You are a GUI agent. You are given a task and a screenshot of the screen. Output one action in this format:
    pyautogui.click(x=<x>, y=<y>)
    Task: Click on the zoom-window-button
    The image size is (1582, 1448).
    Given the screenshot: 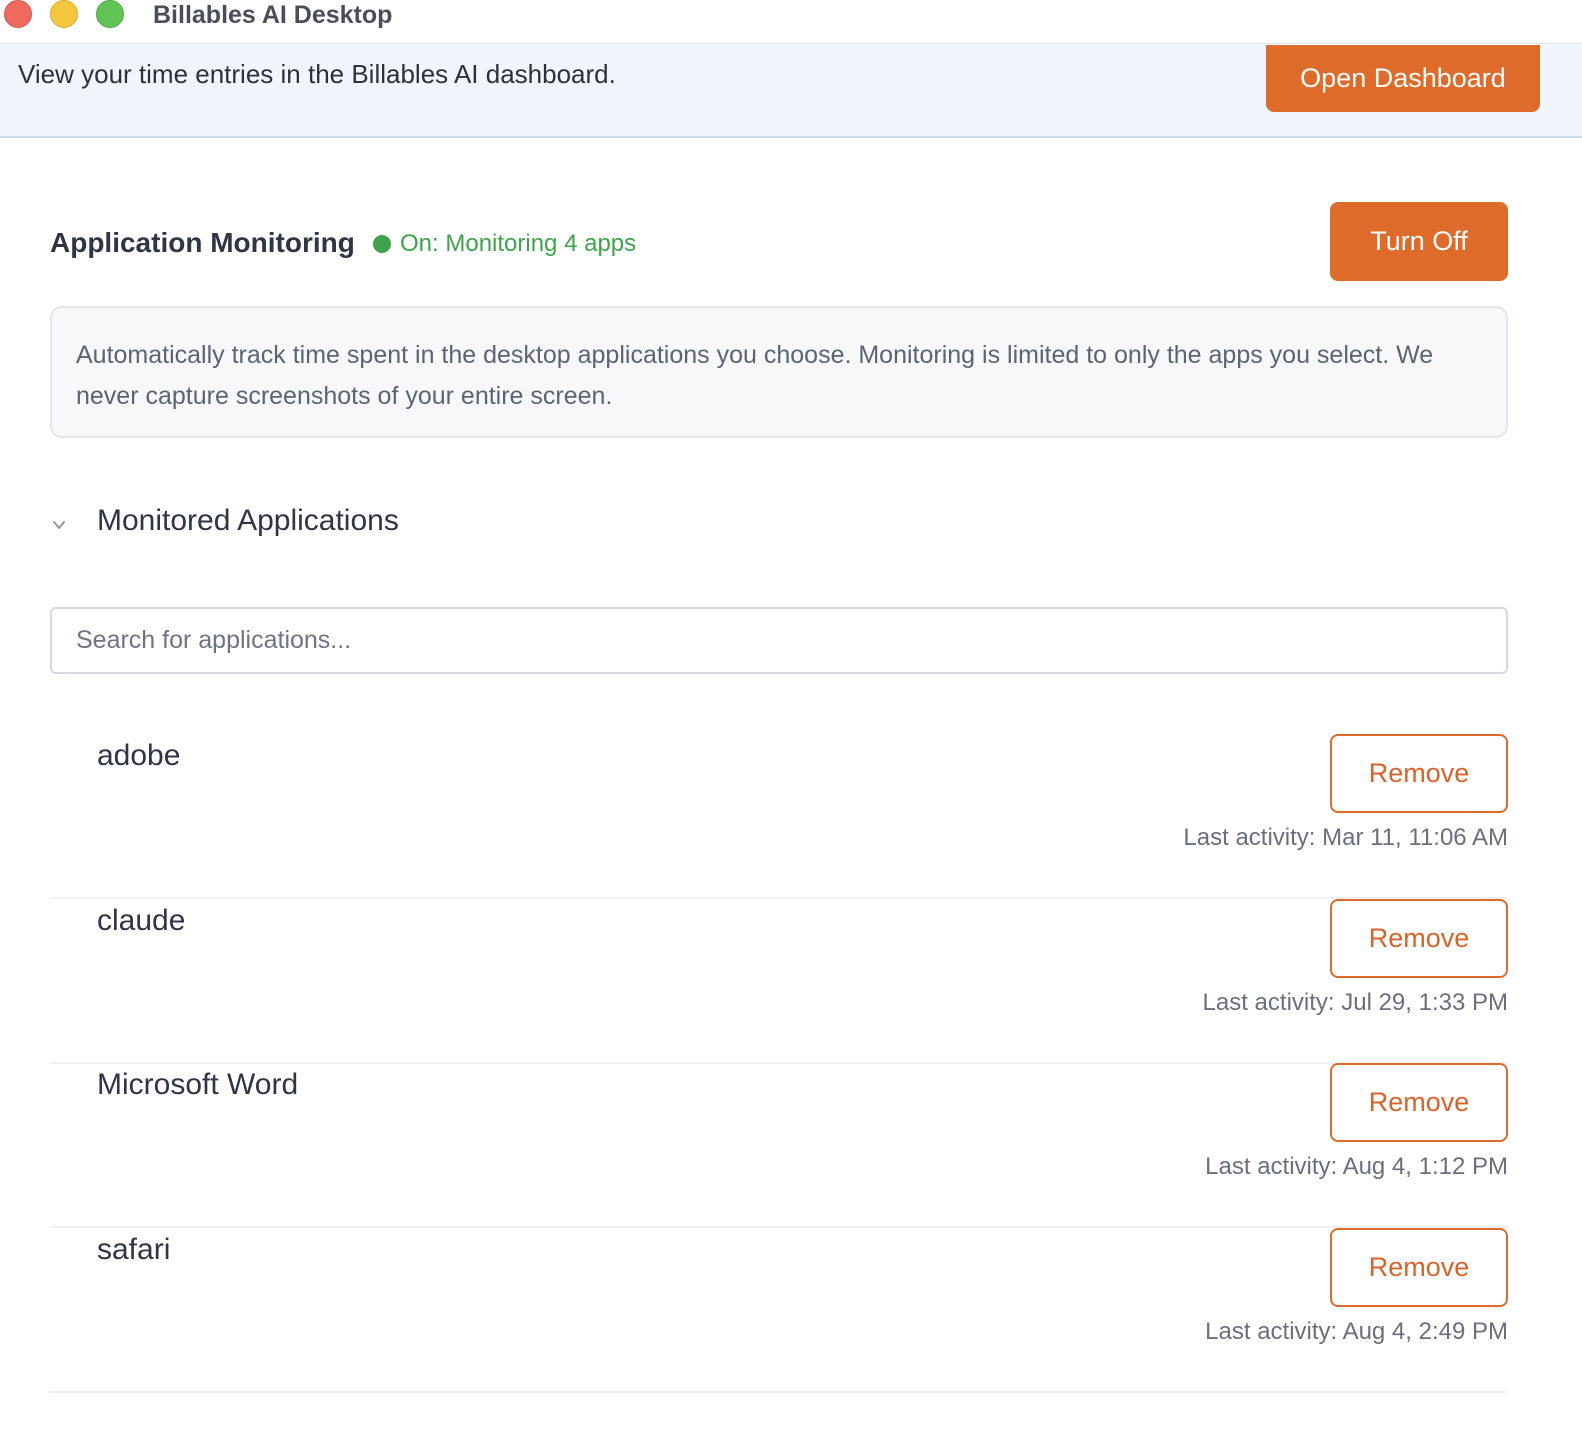 What is the action you would take?
    pyautogui.click(x=110, y=14)
    